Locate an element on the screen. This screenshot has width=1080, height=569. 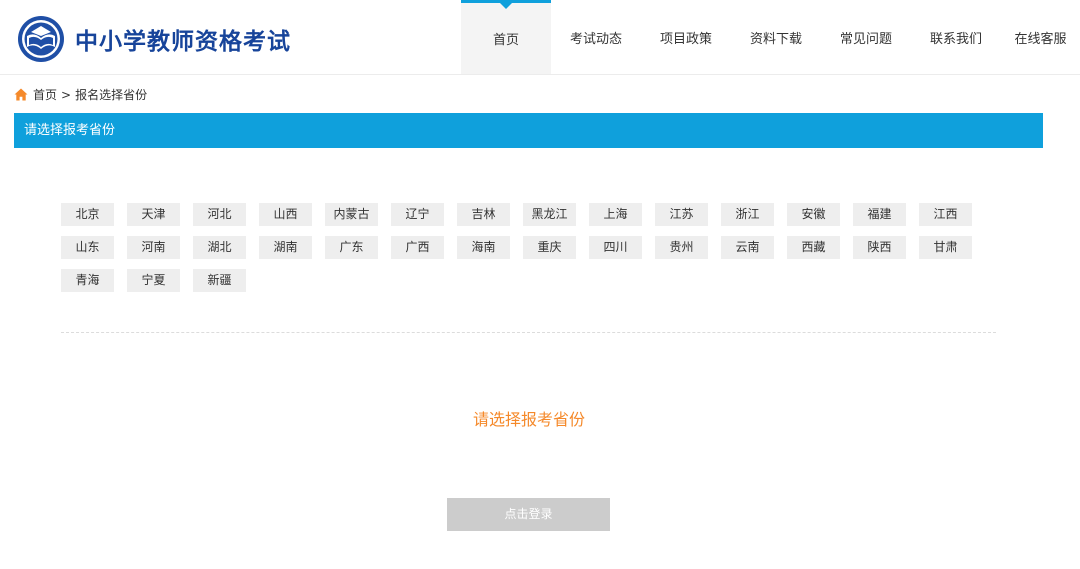
province-option: 北京 is located at coordinates (87, 214).